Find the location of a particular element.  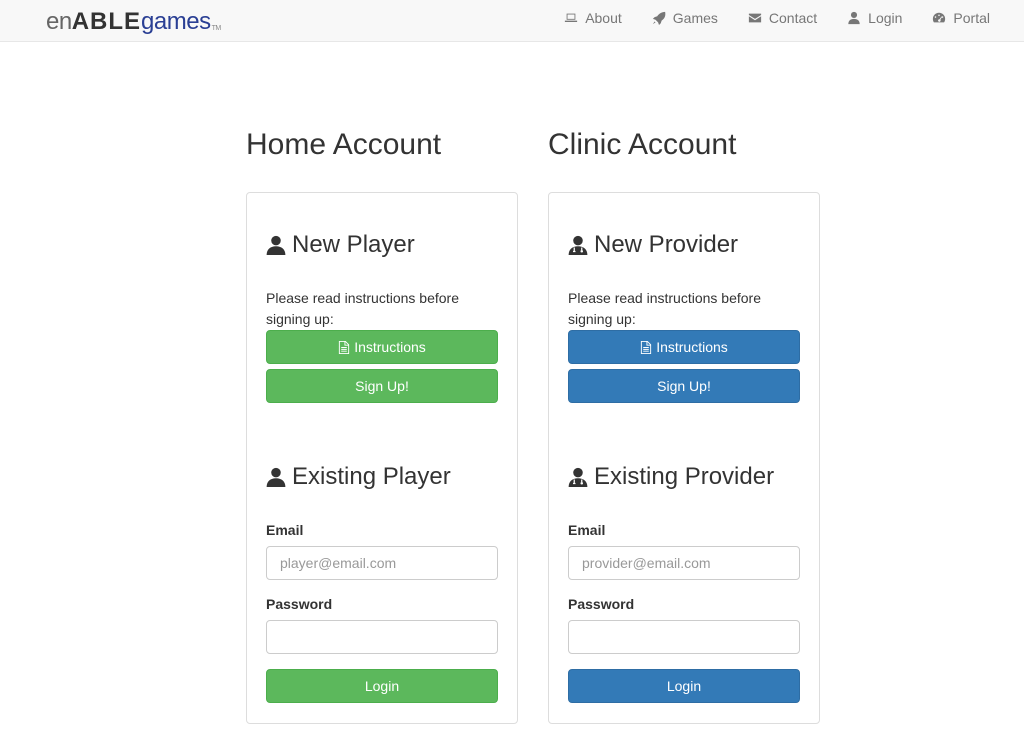

clinic-signup-button: Sign Up! is located at coordinates (684, 386).